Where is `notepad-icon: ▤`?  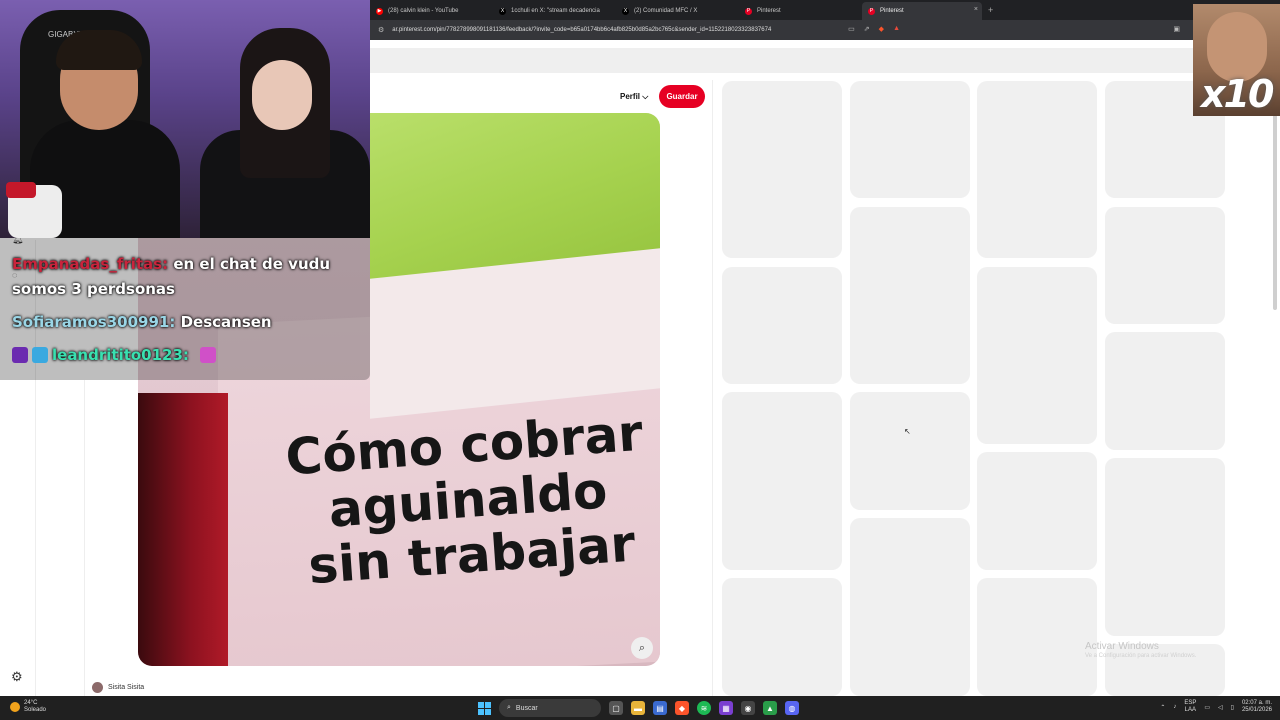 notepad-icon: ▤ is located at coordinates (660, 708).